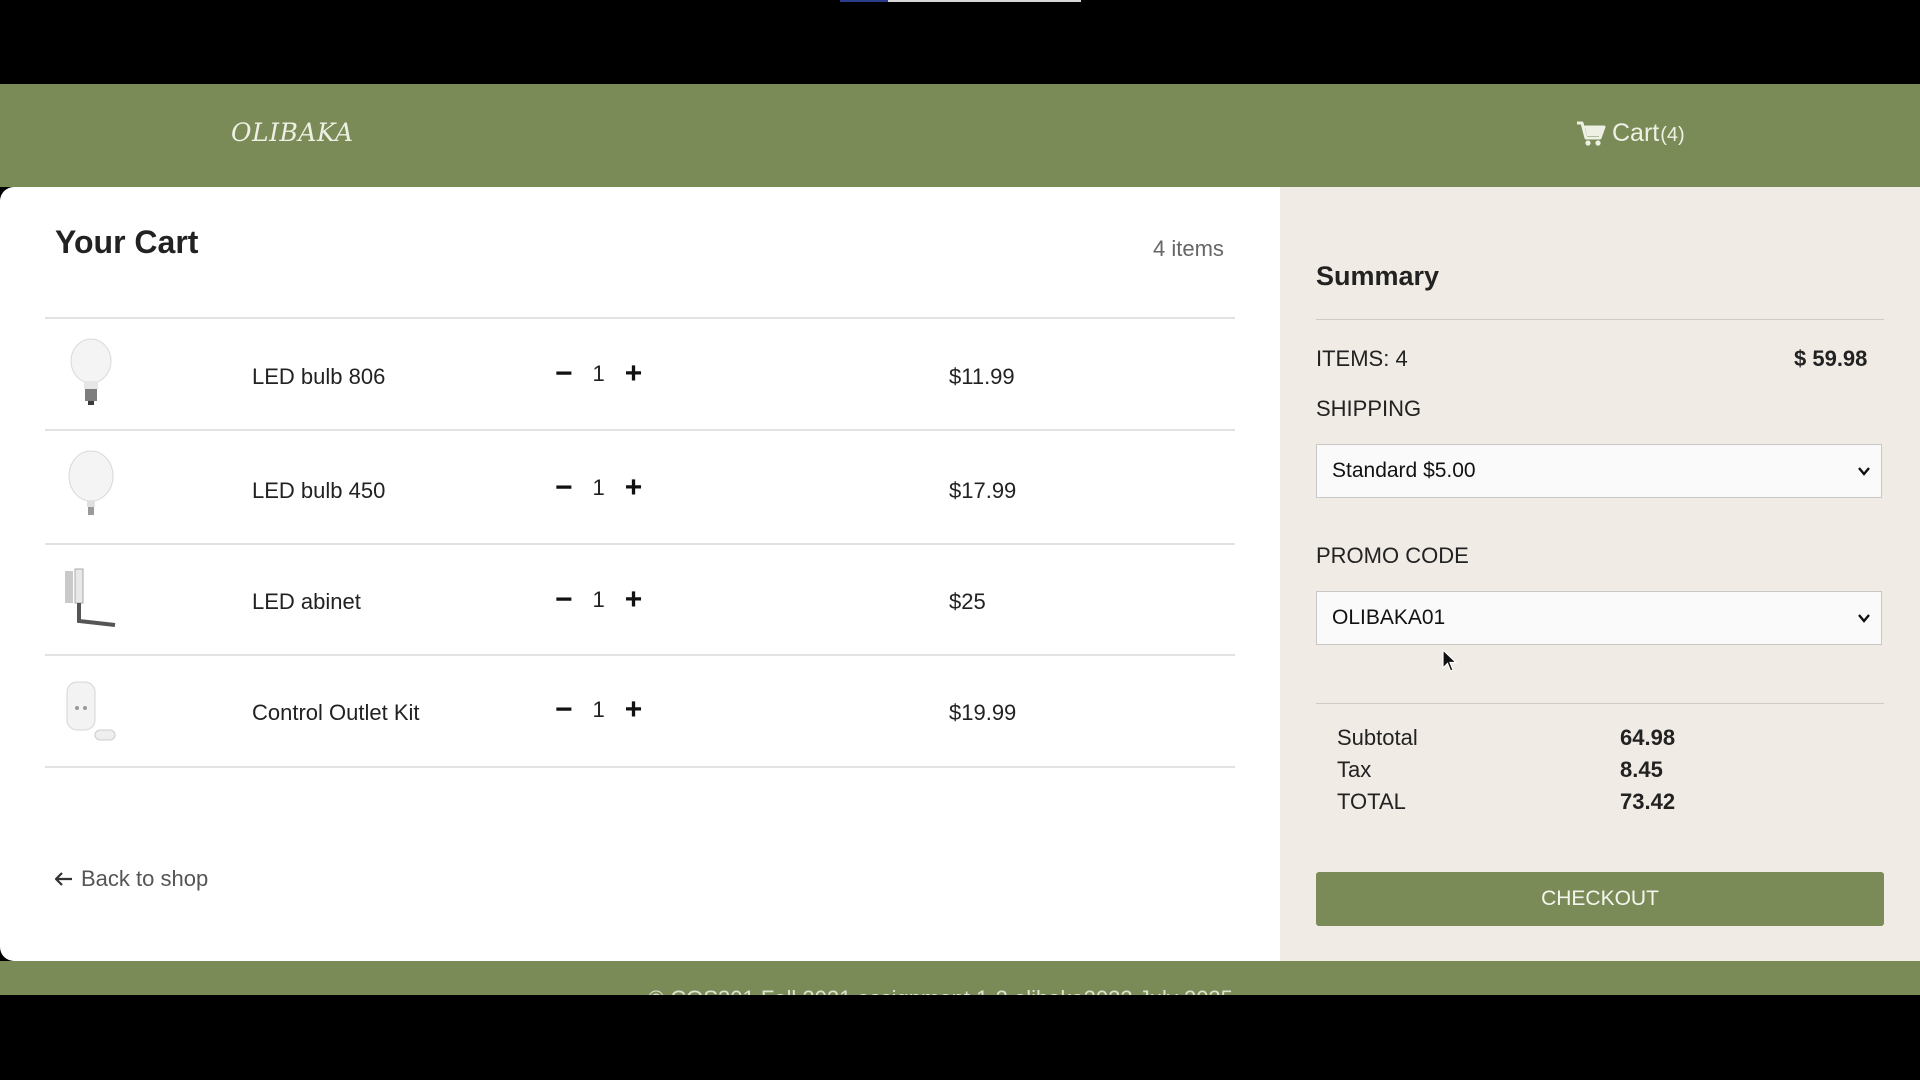 The height and width of the screenshot is (1080, 1920). Describe the element at coordinates (1371, 801) in the screenshot. I see `total-label: TOTAL` at that location.